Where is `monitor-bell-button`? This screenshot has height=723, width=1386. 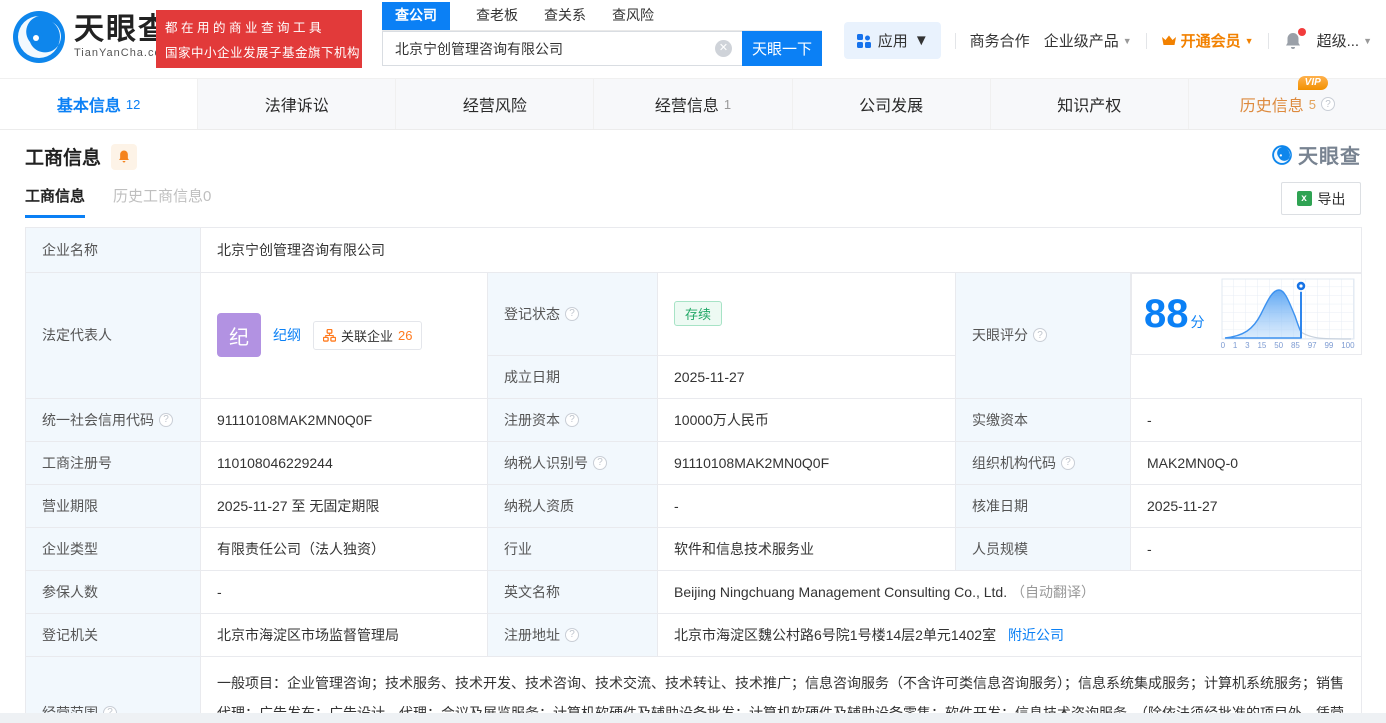 monitor-bell-button is located at coordinates (124, 156).